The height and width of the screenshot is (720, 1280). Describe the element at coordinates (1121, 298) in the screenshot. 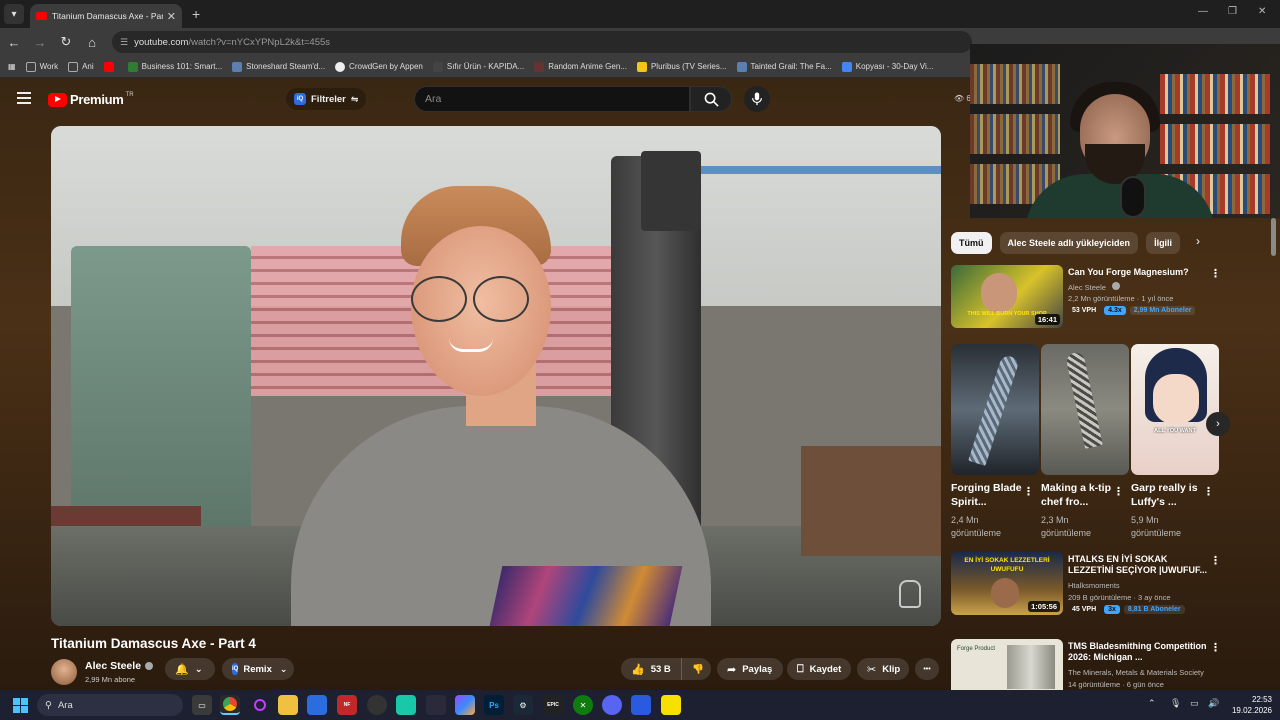

I see `recommendation-meta: 2,2 Mn görüntüleme · 1 yıl önce` at that location.